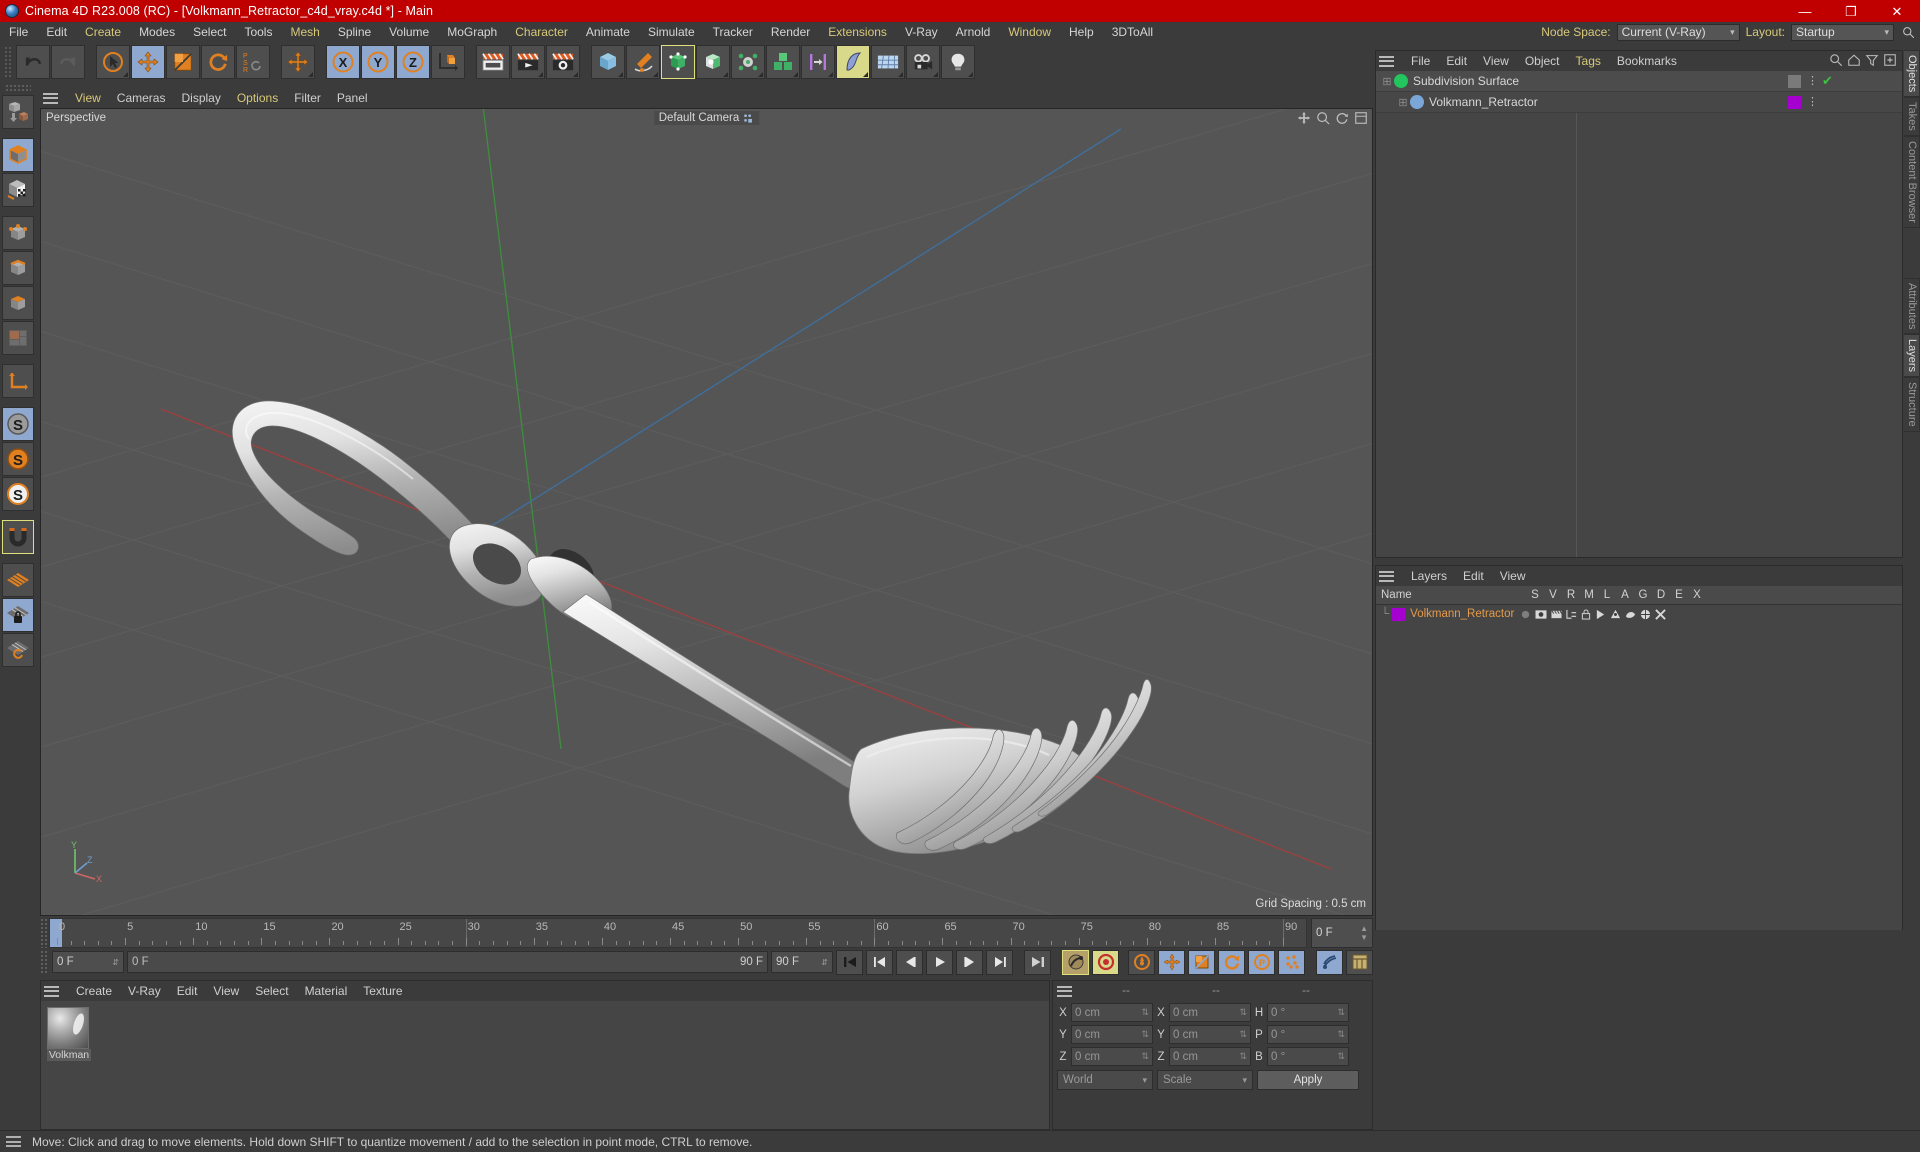 The height and width of the screenshot is (1152, 1920). What do you see at coordinates (1029, 32) in the screenshot?
I see `menu-item-window: Window` at bounding box center [1029, 32].